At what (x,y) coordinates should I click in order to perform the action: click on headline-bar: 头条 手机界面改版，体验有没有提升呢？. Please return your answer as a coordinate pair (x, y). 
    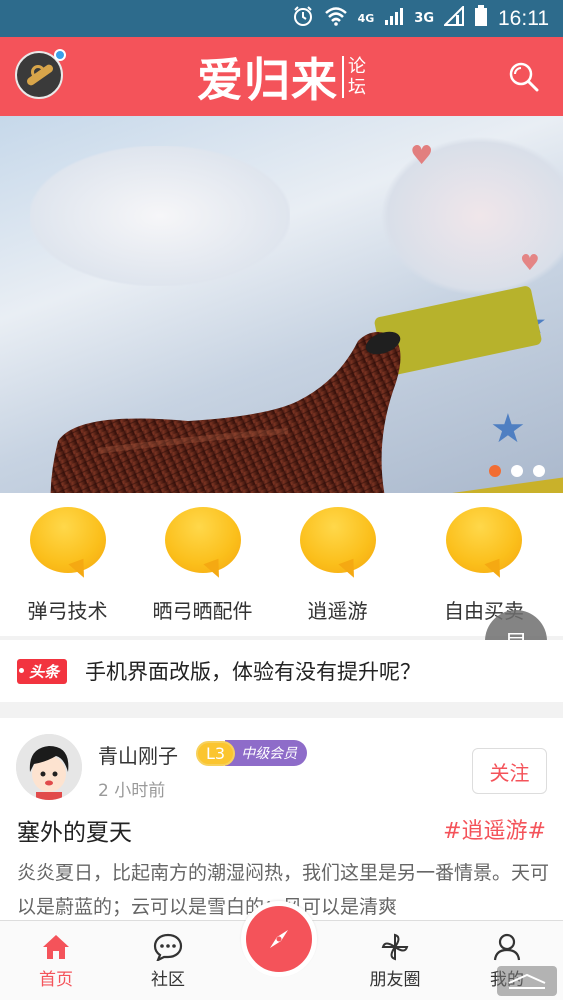
    Looking at the image, I should click on (281, 671).